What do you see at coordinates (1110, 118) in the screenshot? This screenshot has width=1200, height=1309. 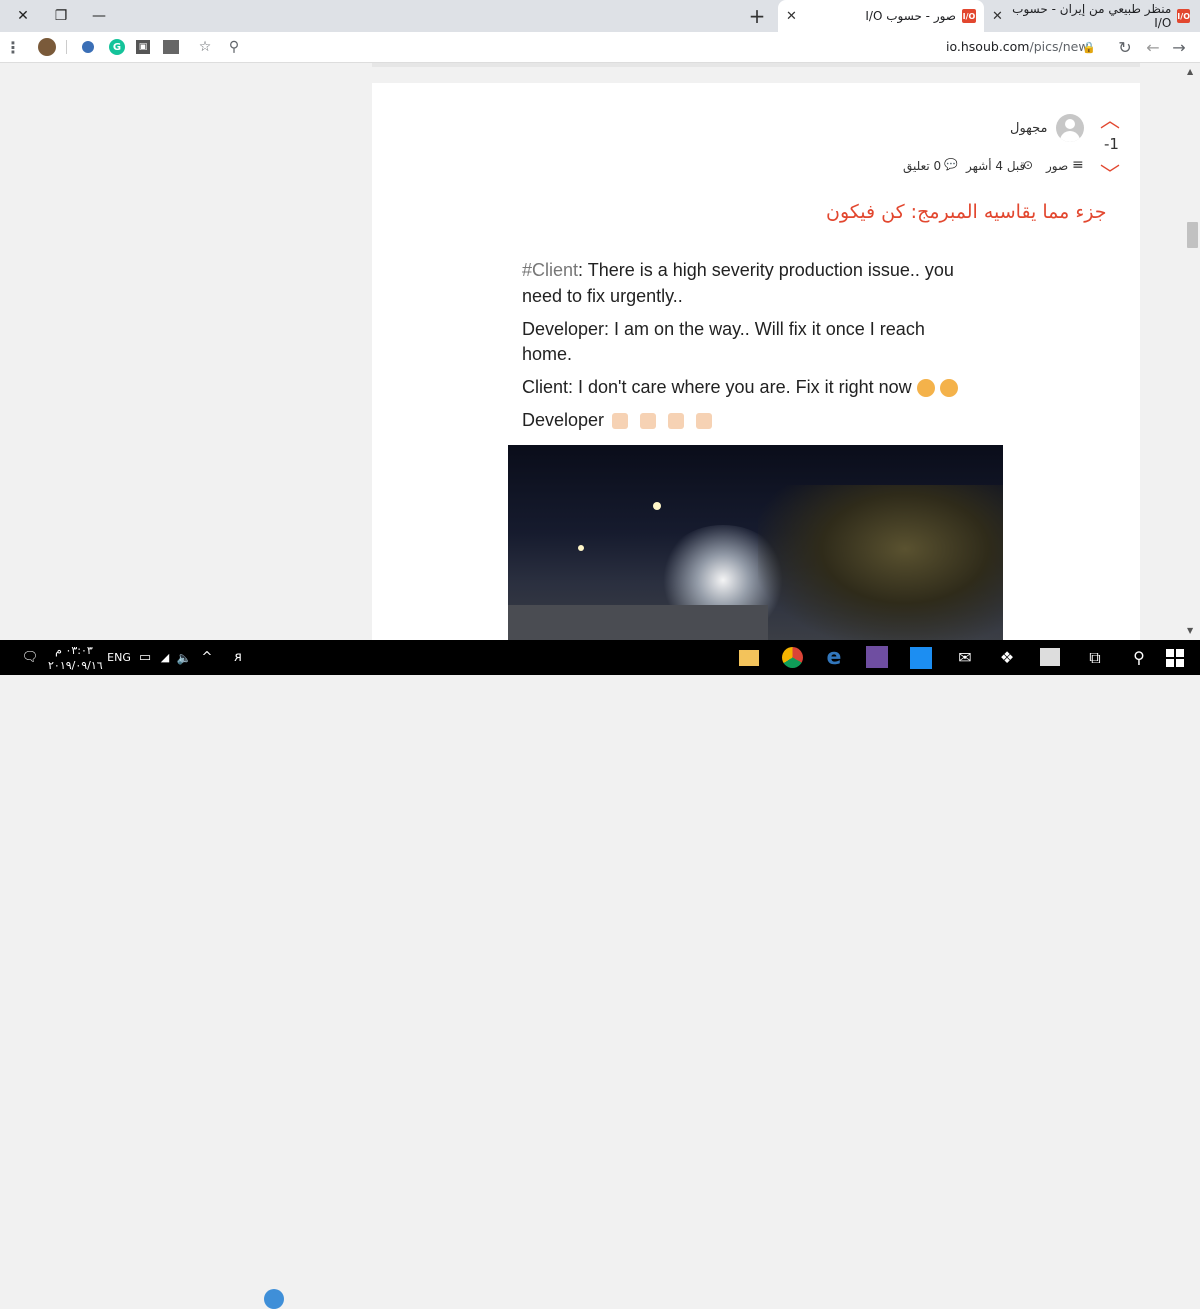 I see `upvote-arrow-icon: ︿` at bounding box center [1110, 118].